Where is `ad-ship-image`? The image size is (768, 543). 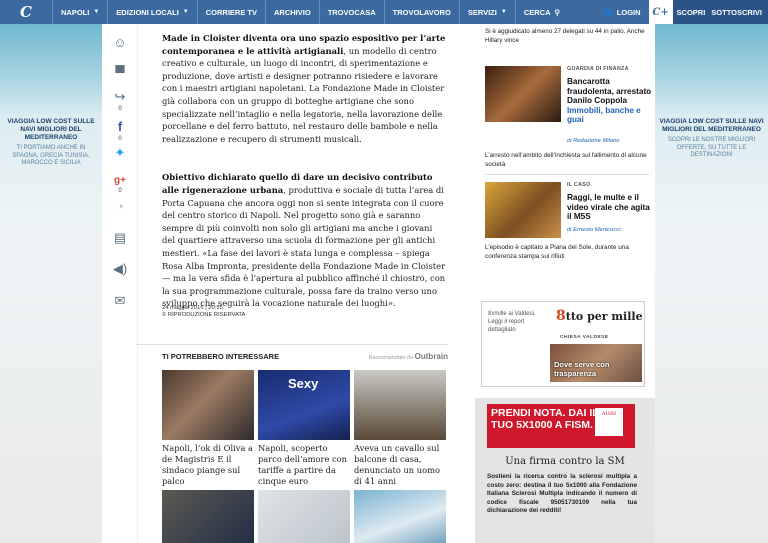 ad-ship-image is located at coordinates (51, 69).